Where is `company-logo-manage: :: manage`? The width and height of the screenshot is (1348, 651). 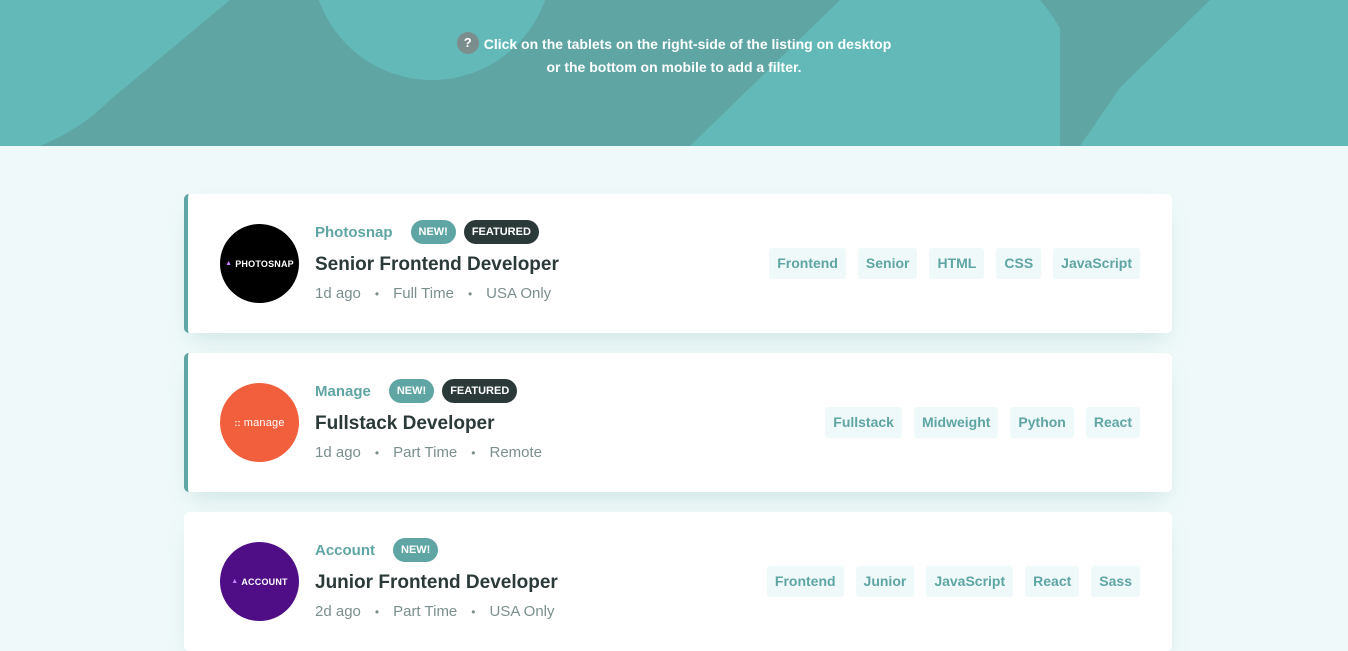 company-logo-manage: :: manage is located at coordinates (259, 422).